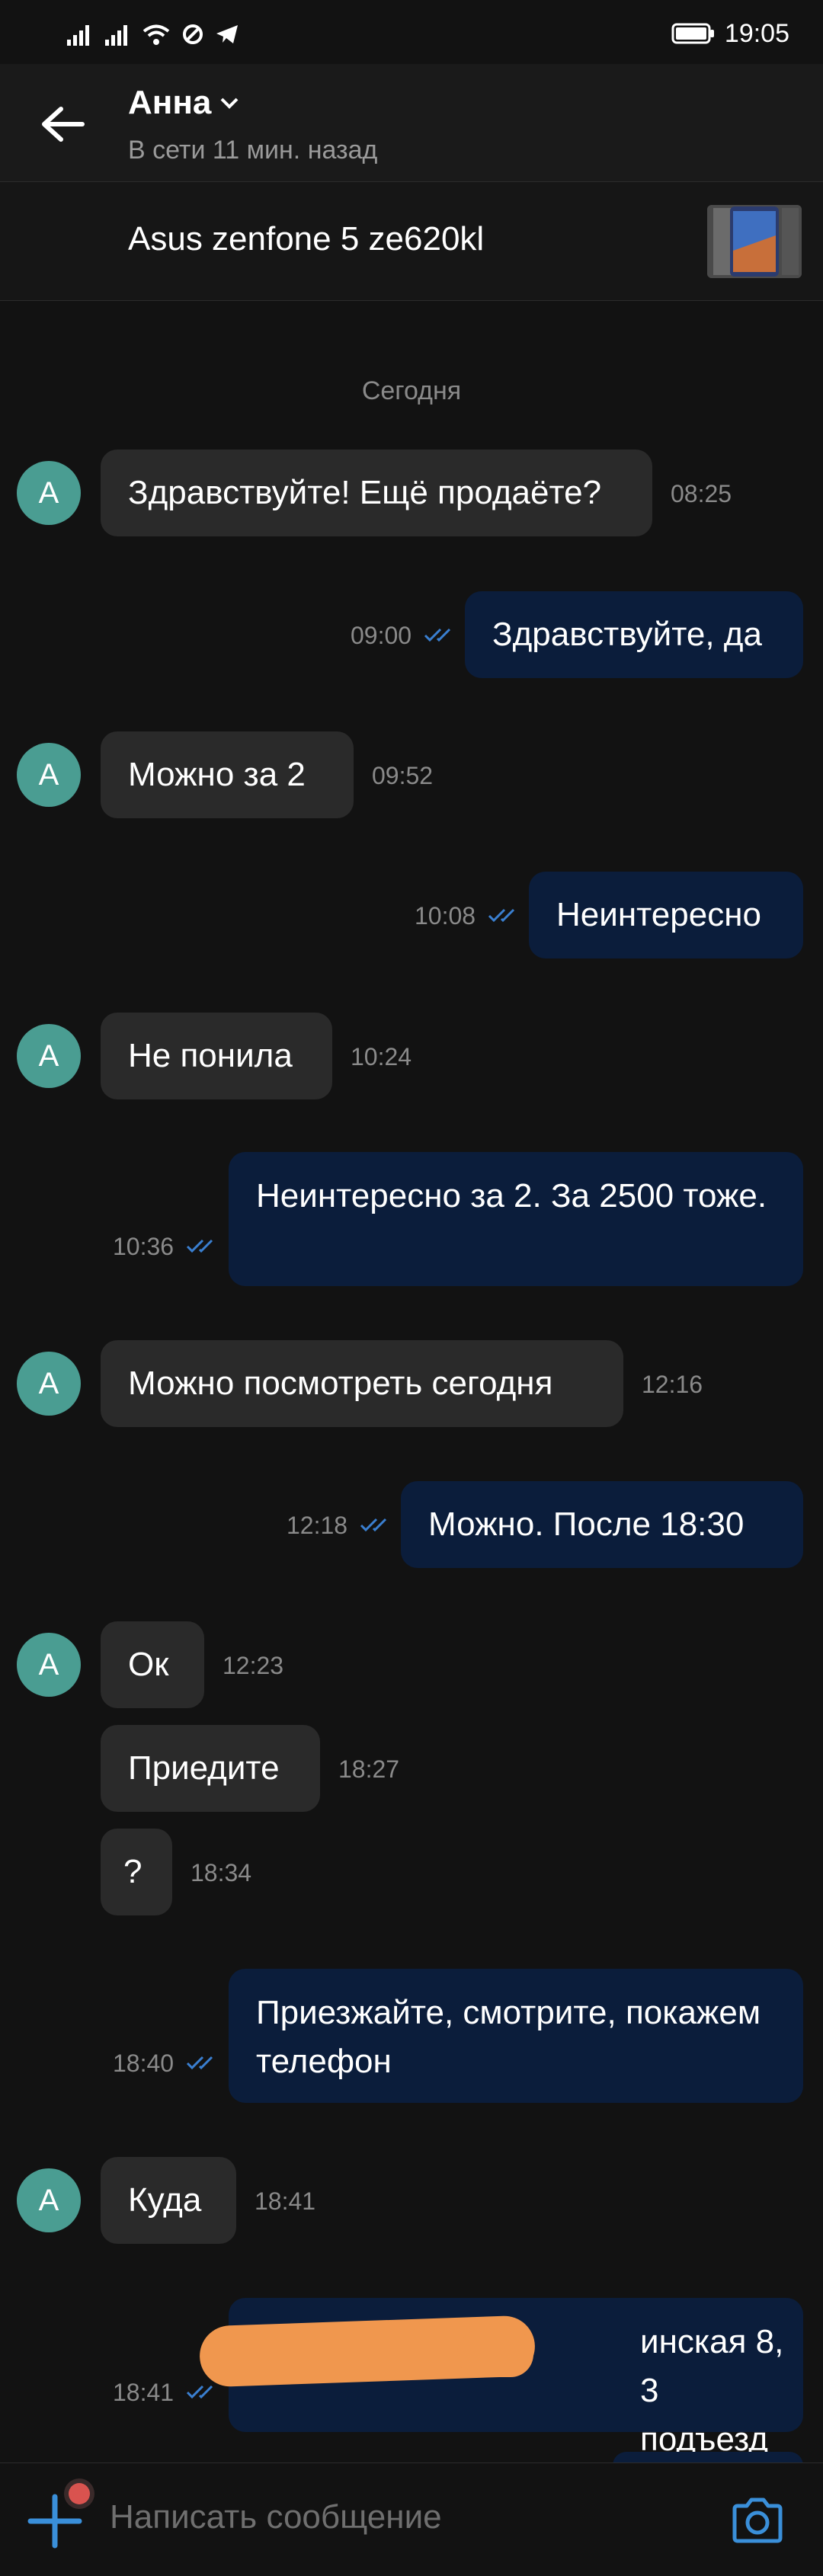  What do you see at coordinates (228, 774) in the screenshot?
I see `message-bubble: Можно за 2` at bounding box center [228, 774].